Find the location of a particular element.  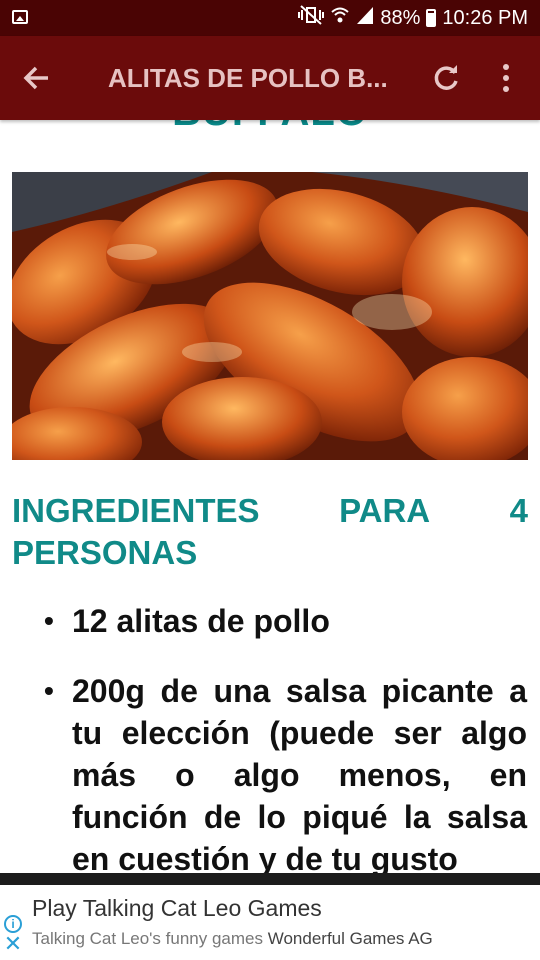

close-icon: ✕ is located at coordinates (13, 943).